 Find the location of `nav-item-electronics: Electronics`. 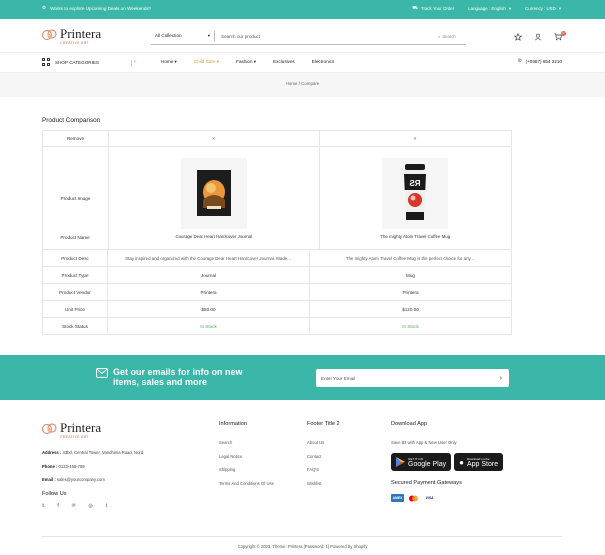

nav-item-electronics: Electronics is located at coordinates (323, 62).